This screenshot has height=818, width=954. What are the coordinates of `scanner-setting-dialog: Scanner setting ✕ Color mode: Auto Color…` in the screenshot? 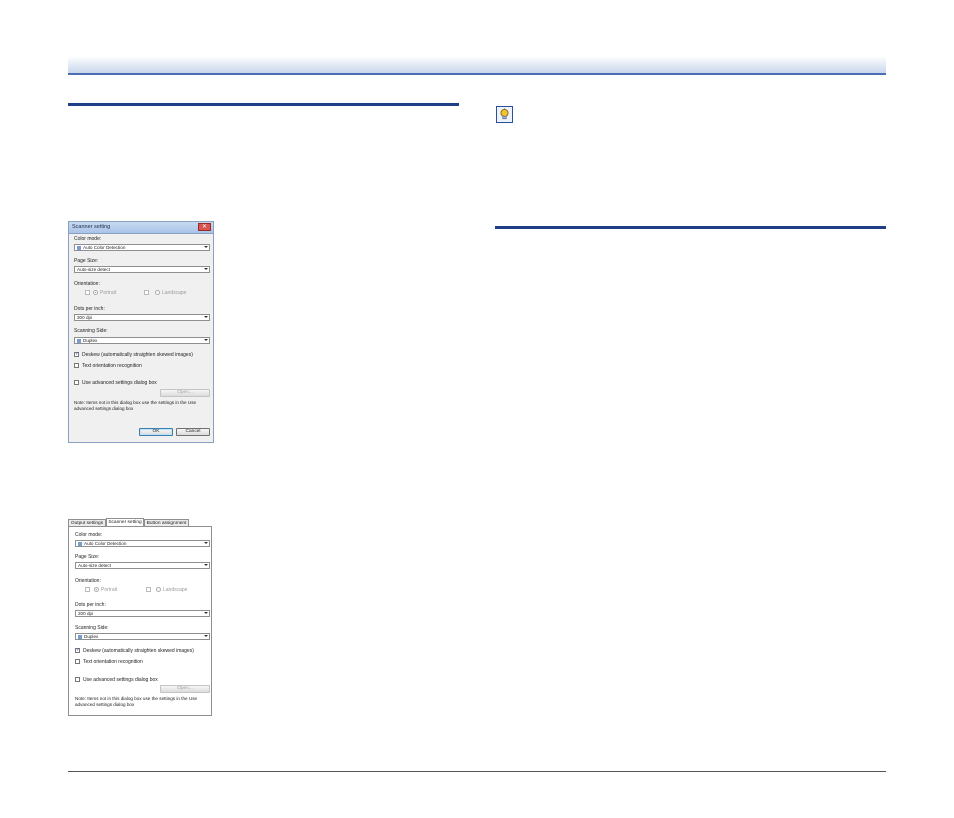 It's located at (141, 332).